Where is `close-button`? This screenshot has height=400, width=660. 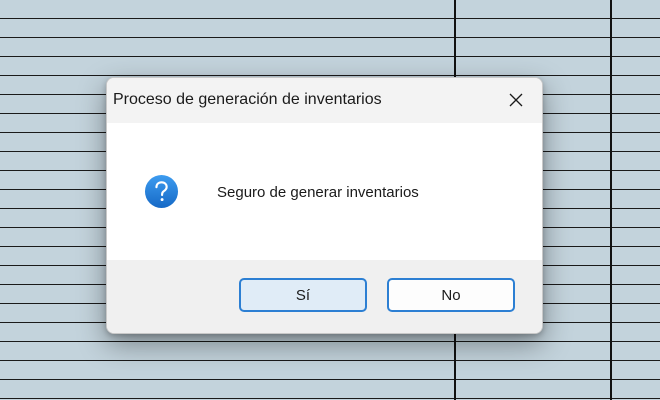 close-button is located at coordinates (516, 100).